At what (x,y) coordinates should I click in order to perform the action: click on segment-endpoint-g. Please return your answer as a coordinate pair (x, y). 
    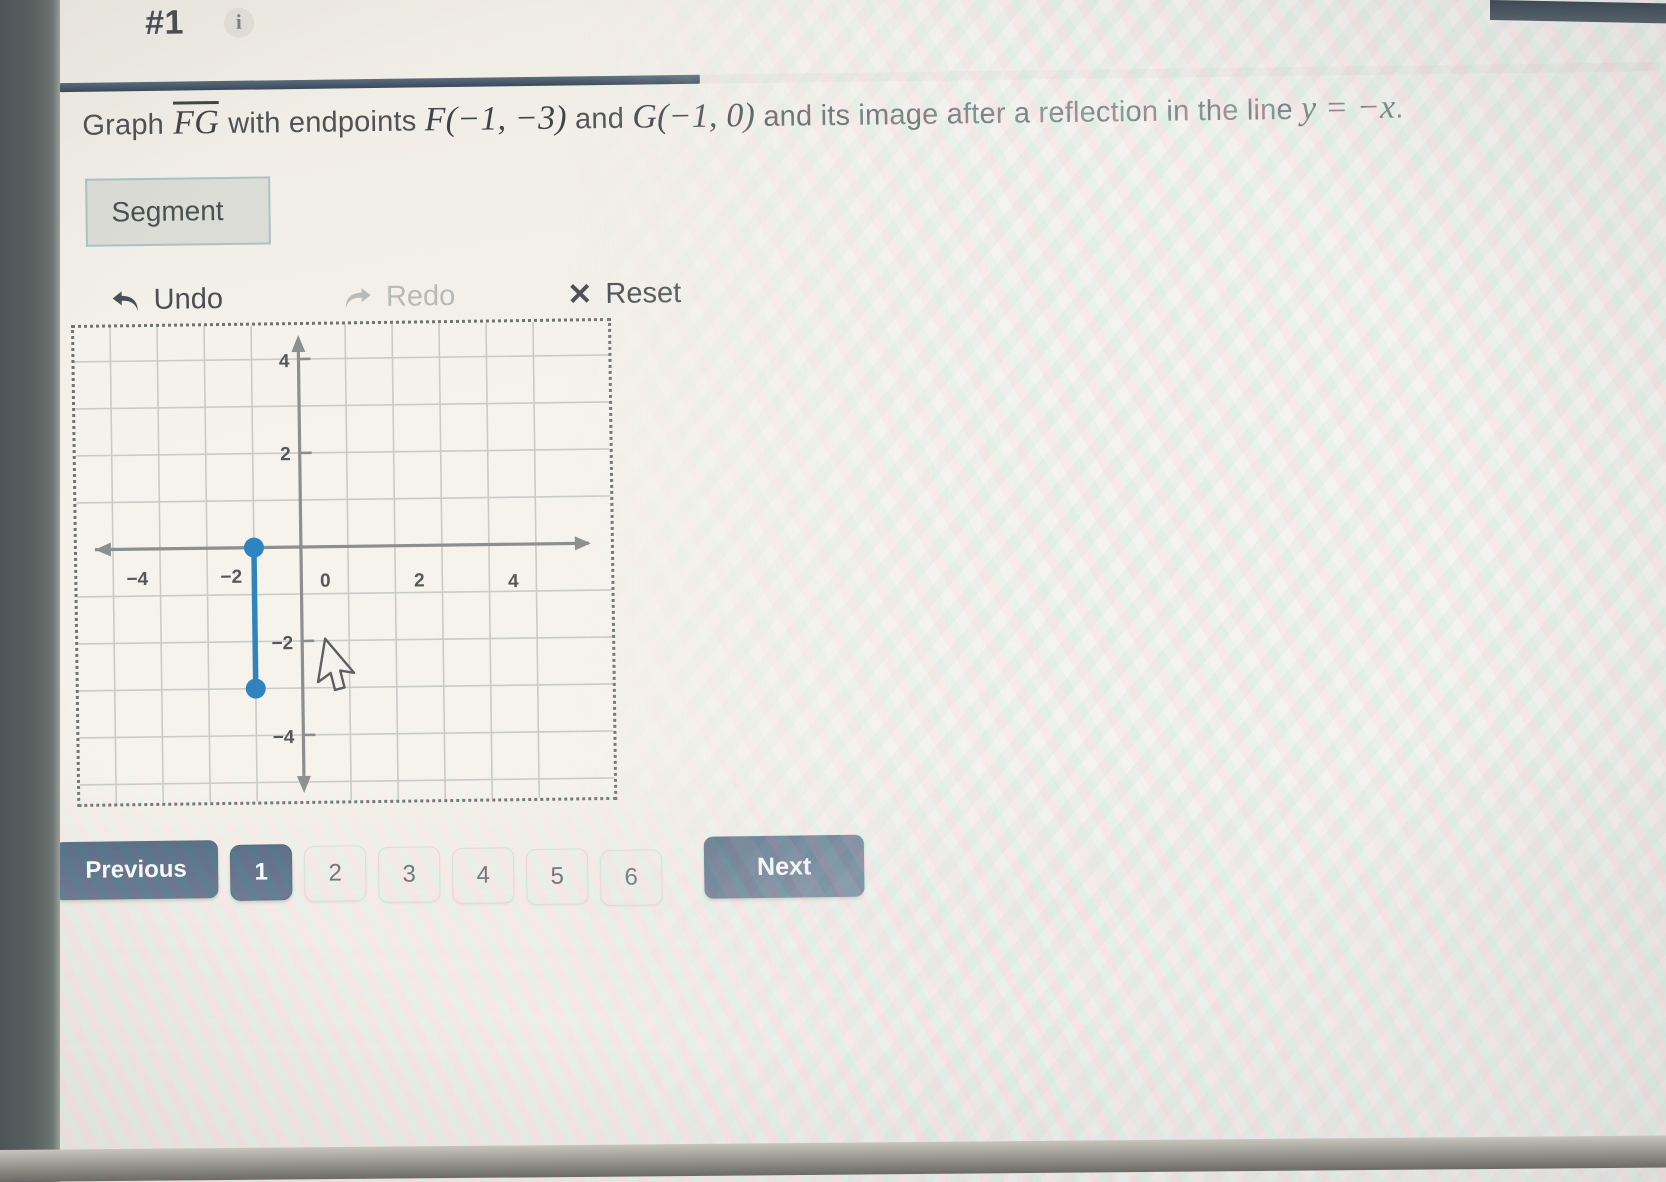
    Looking at the image, I should click on (253, 547).